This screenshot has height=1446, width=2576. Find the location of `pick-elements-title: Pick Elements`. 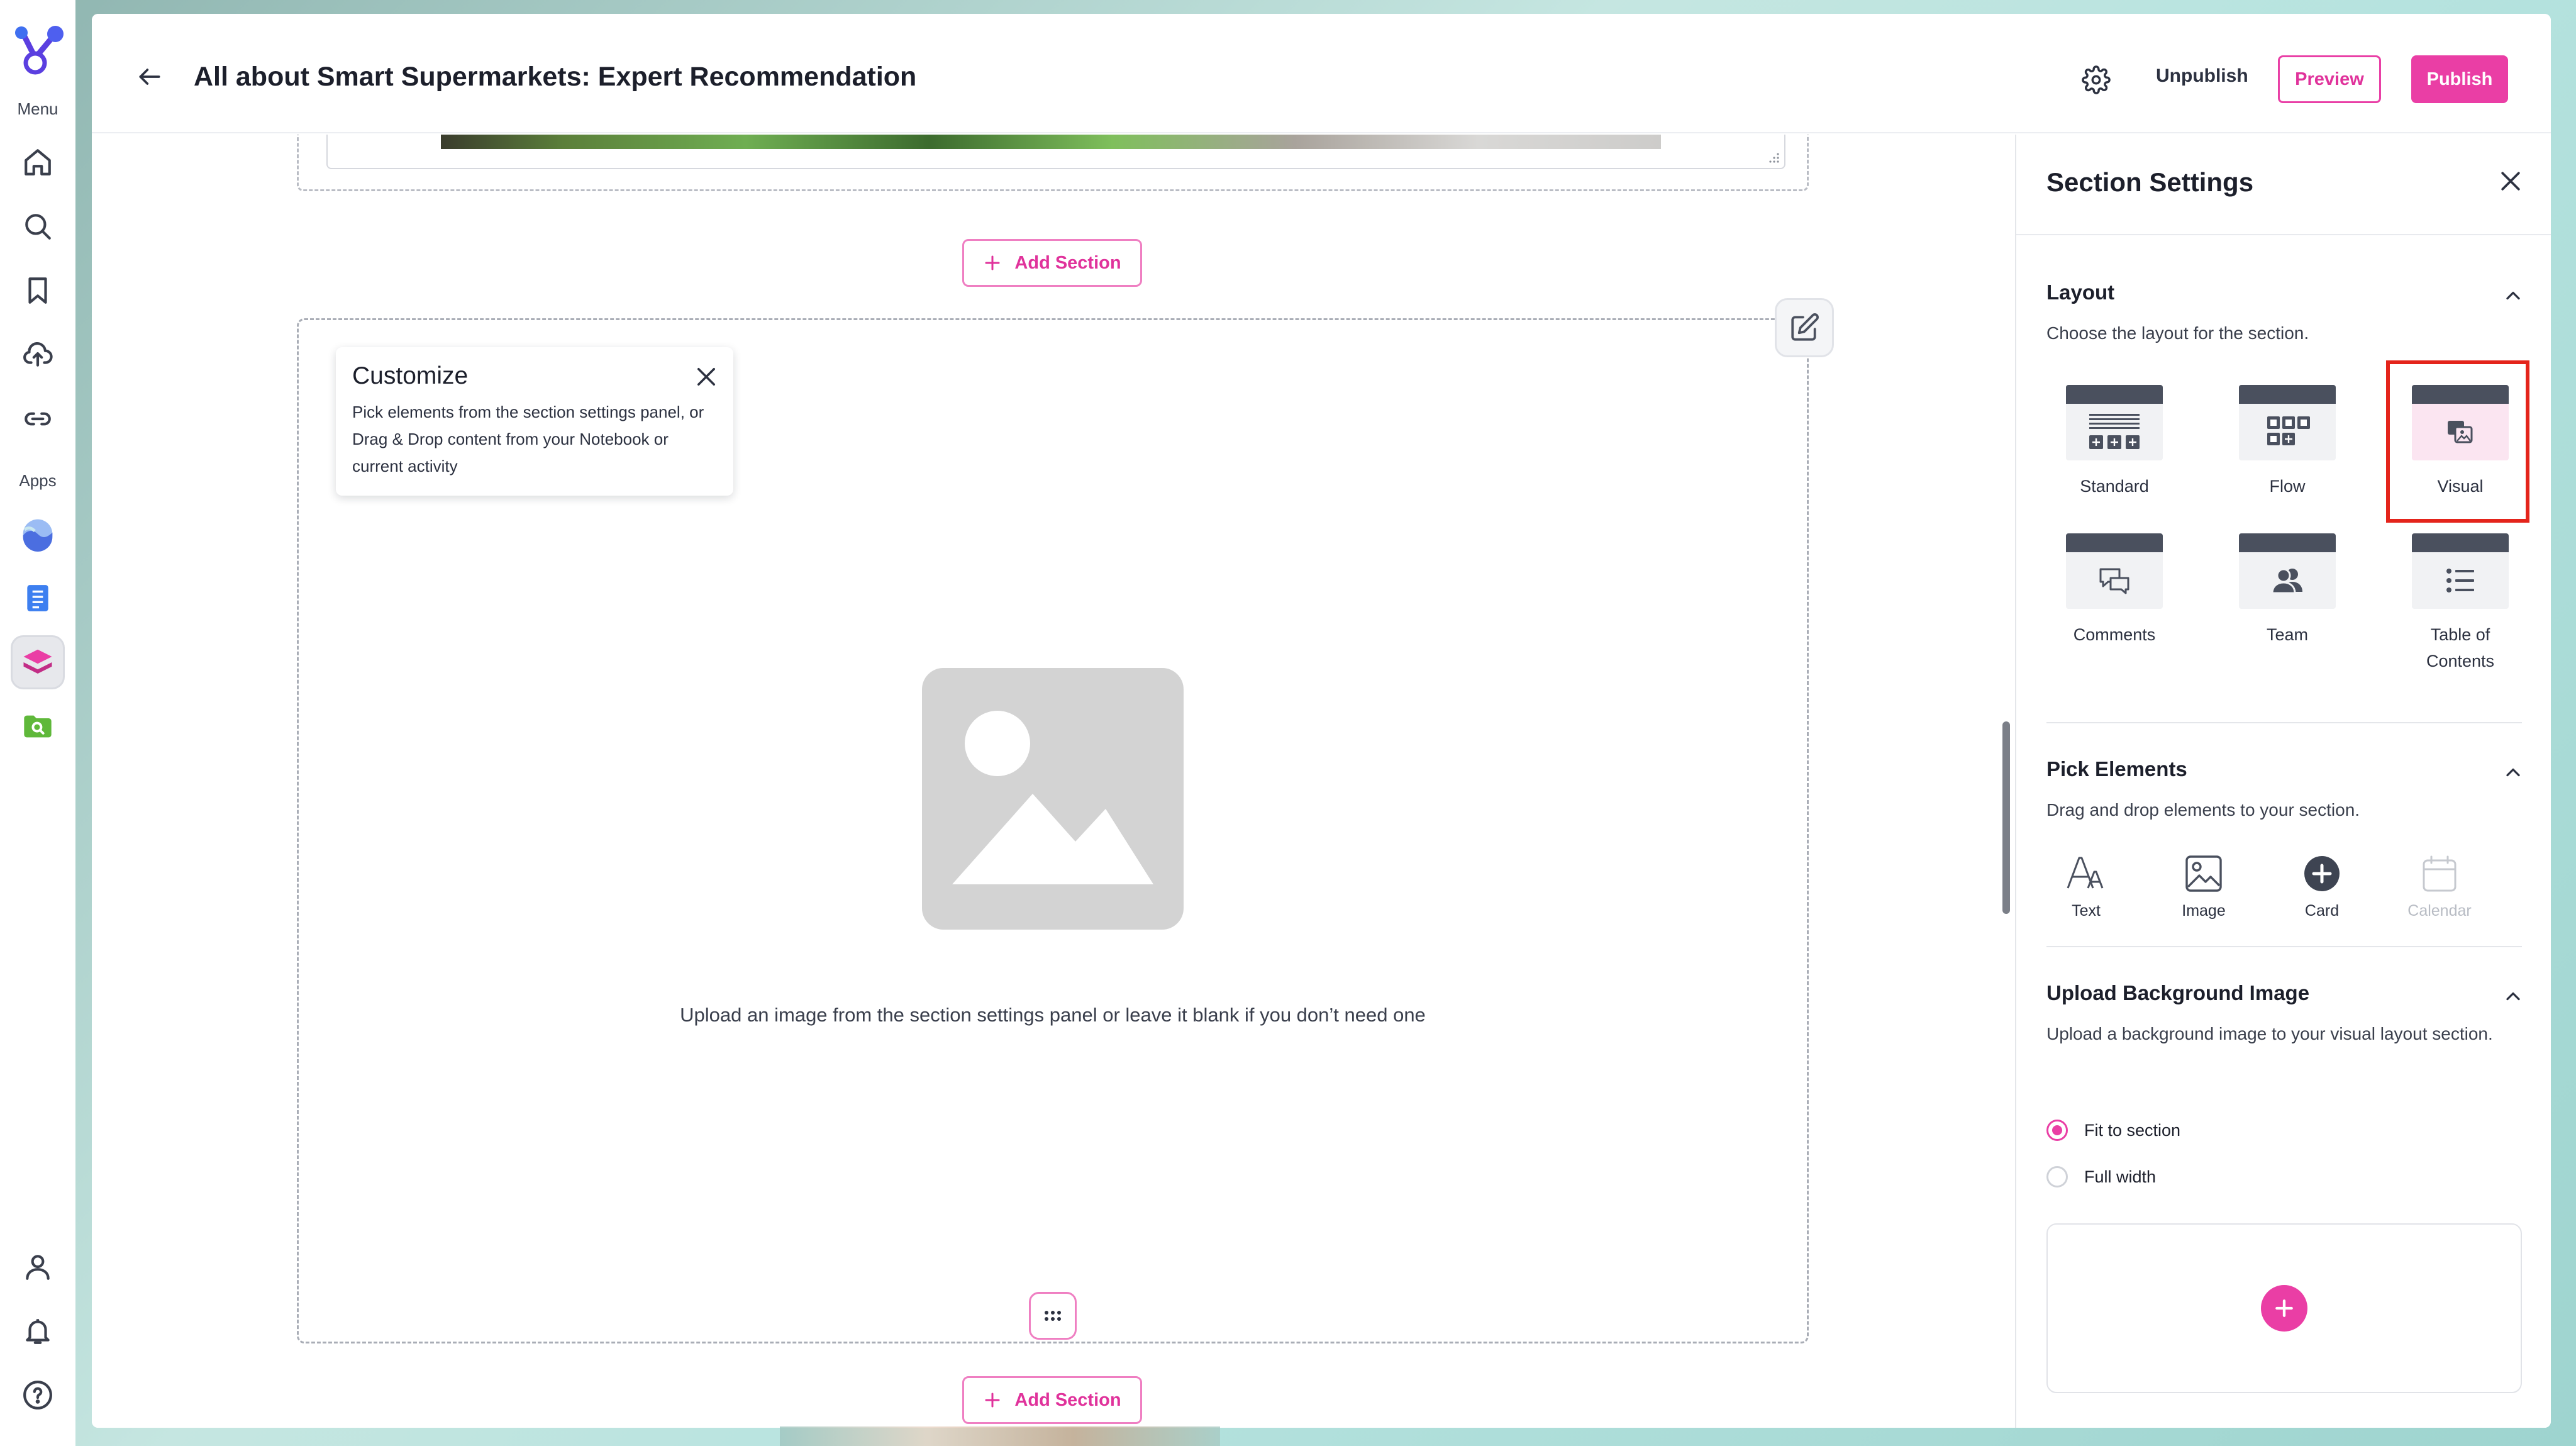

pick-elements-title: Pick Elements is located at coordinates (2116, 769).